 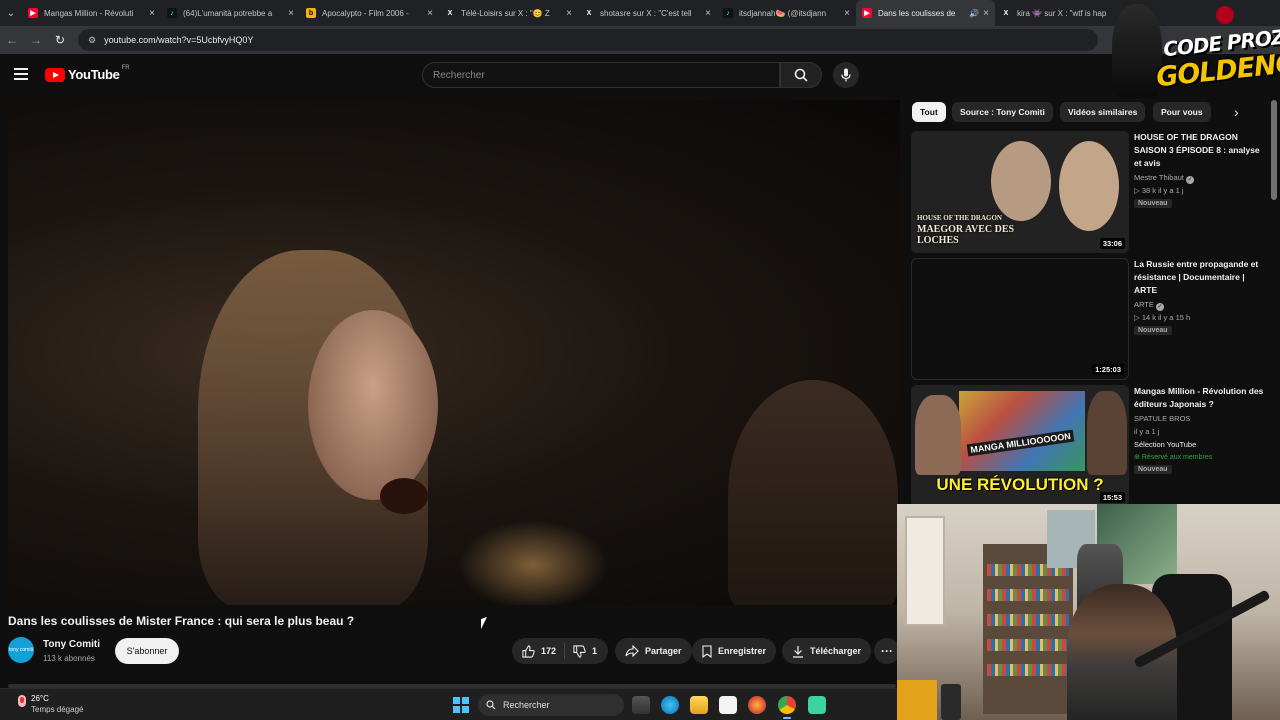 I want to click on thumbnail-face, so click(x=1021, y=181).